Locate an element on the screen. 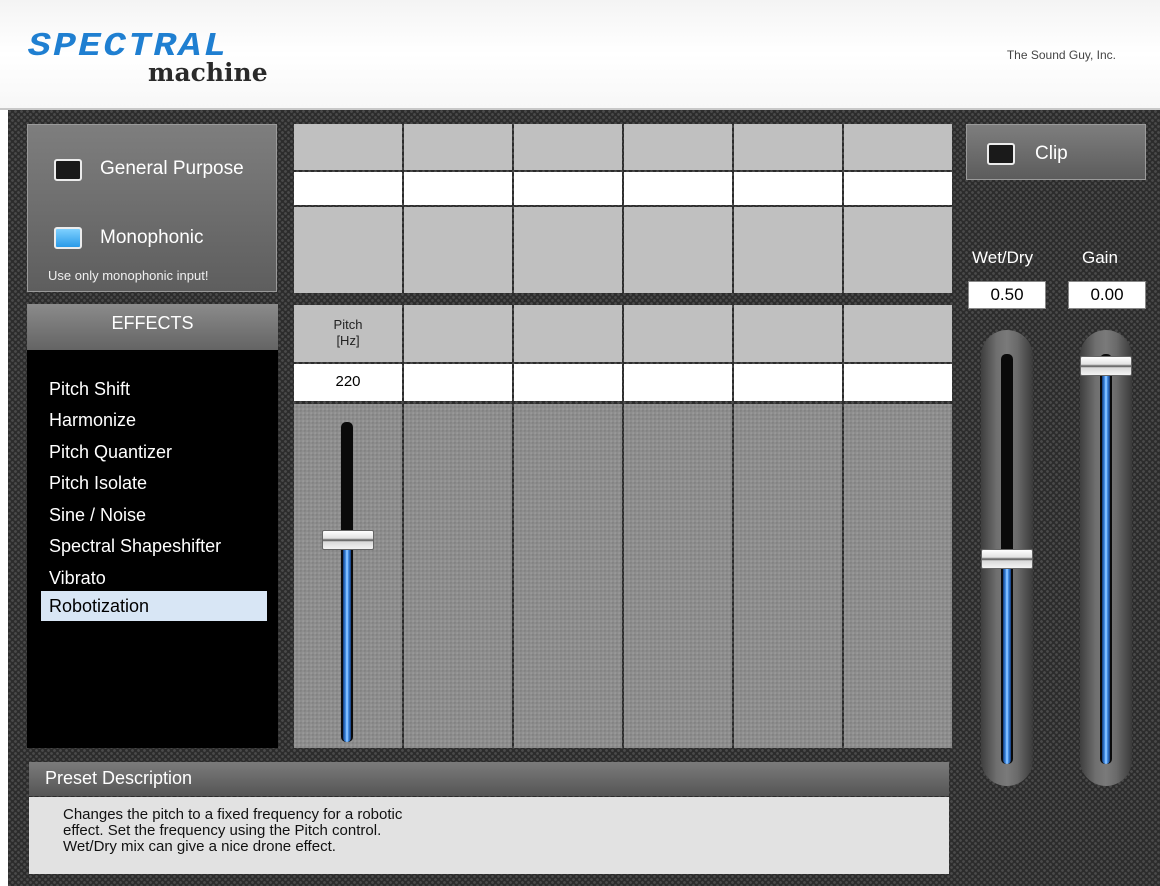  effects-header: EFFECTS is located at coordinates (152, 327).